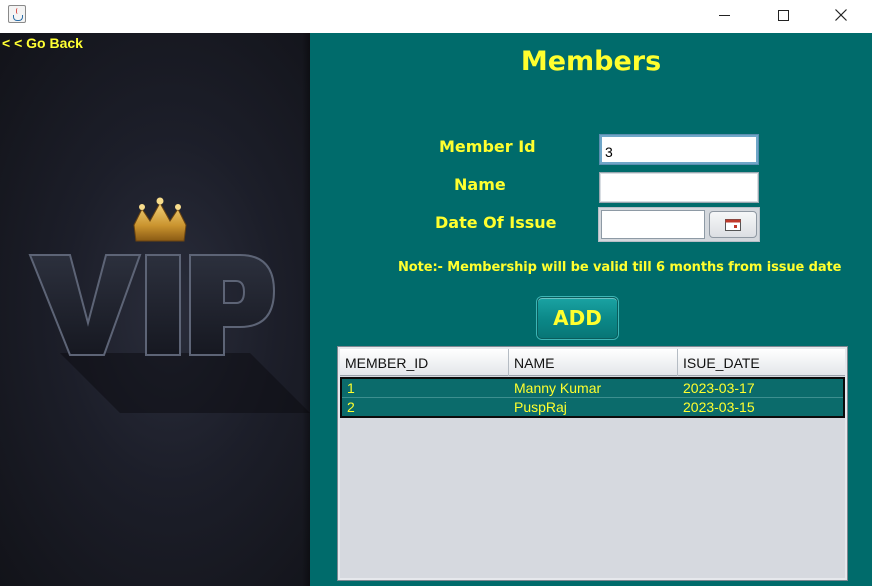 This screenshot has height=586, width=872. Describe the element at coordinates (436, 16) in the screenshot. I see `title-bar` at that location.